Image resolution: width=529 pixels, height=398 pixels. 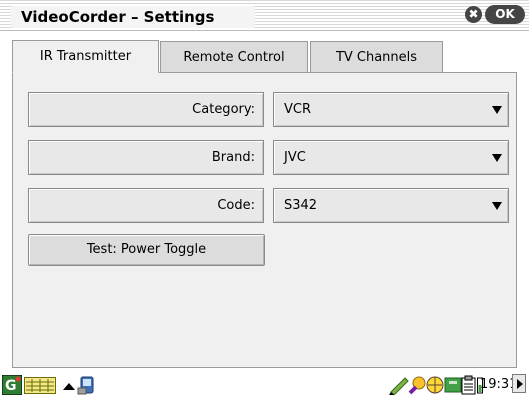 I want to click on book-icon, so click(x=453, y=385).